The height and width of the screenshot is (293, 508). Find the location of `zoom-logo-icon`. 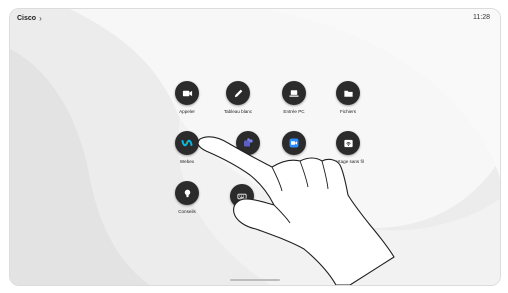

zoom-logo-icon is located at coordinates (294, 143).